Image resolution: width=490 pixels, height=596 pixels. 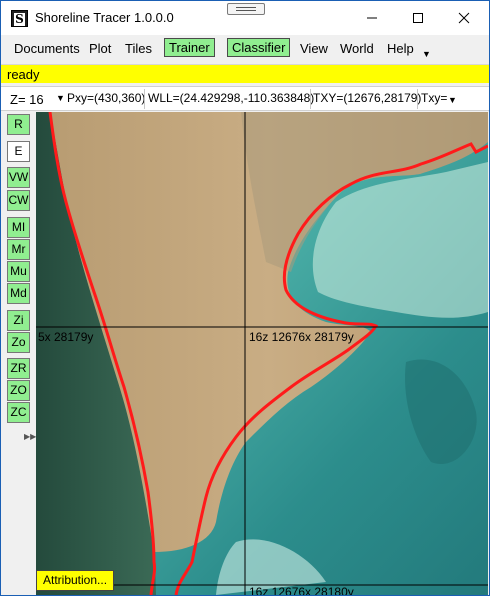 What do you see at coordinates (18, 390) in the screenshot?
I see `tool-zo-button: ZO` at bounding box center [18, 390].